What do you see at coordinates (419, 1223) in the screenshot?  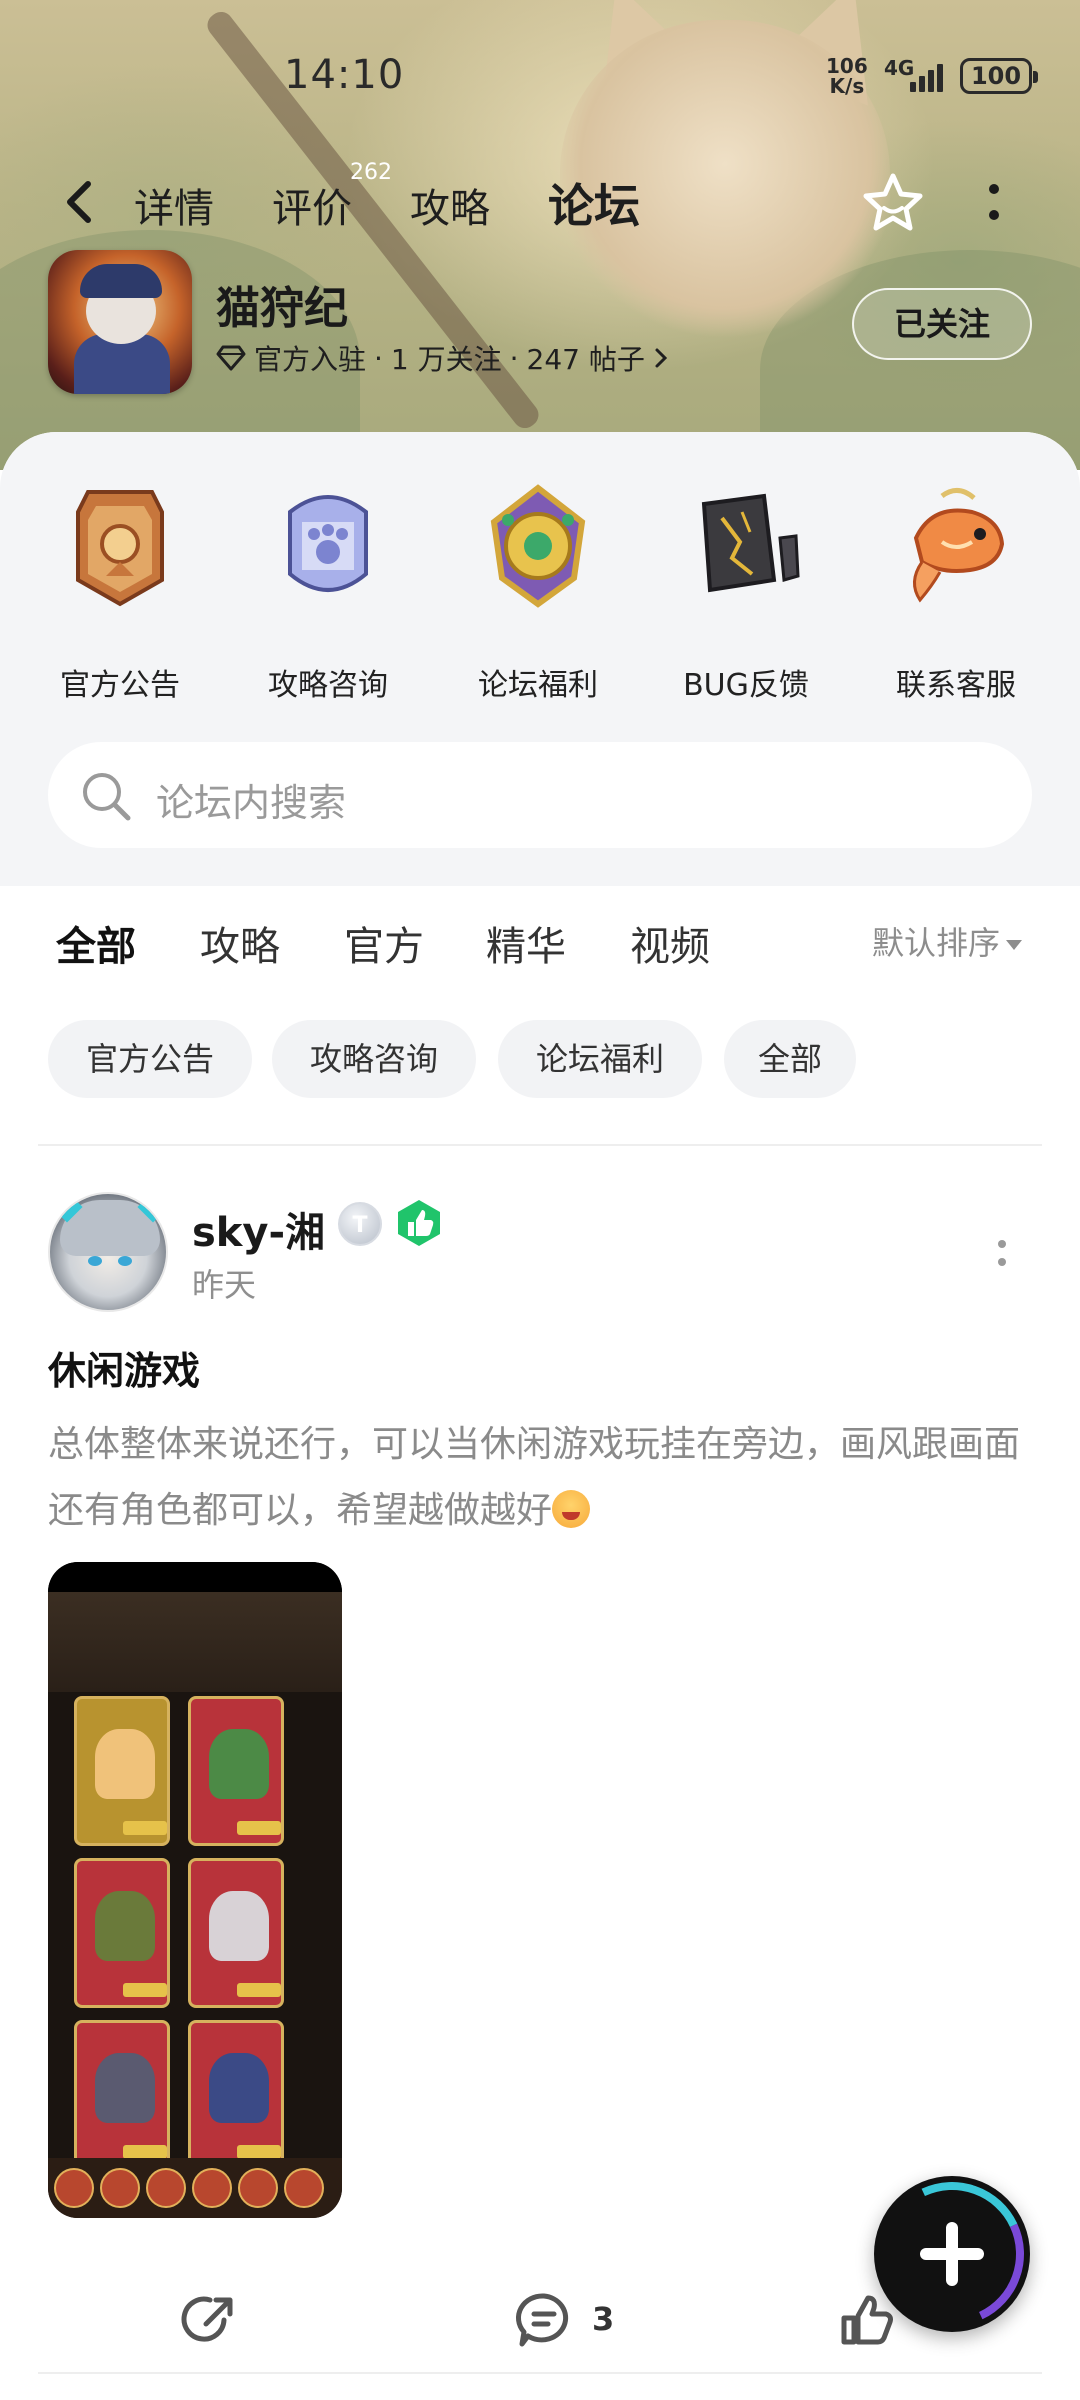 I see `thumbs-up-badge-icon` at bounding box center [419, 1223].